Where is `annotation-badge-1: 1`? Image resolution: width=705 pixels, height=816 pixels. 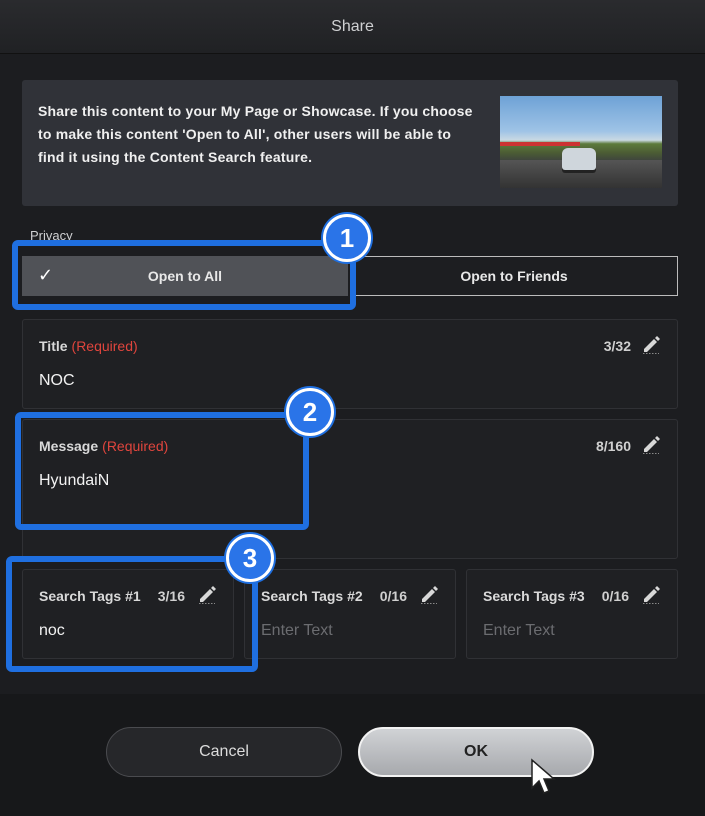 annotation-badge-1: 1 is located at coordinates (347, 238).